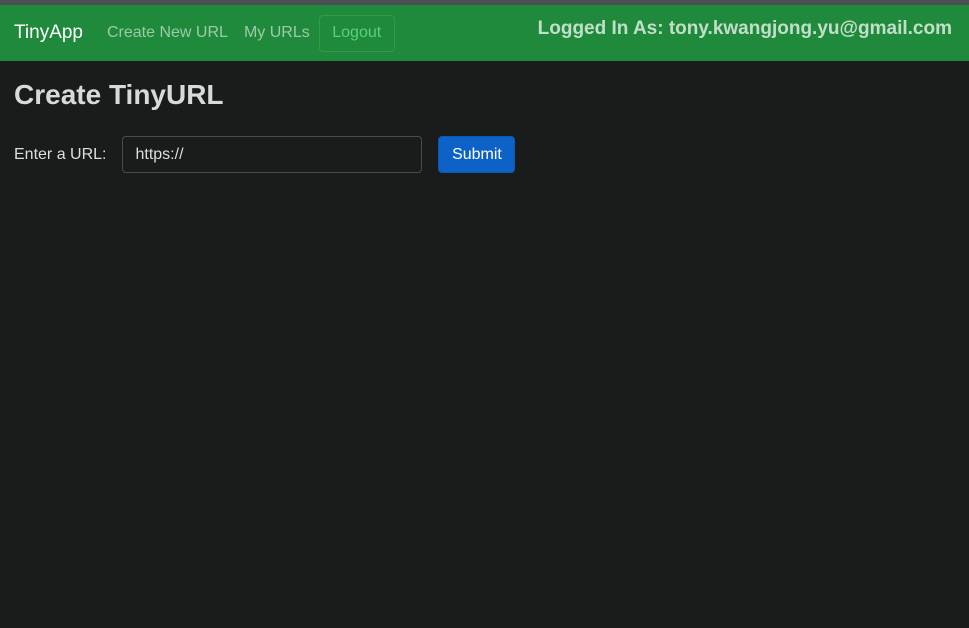 The height and width of the screenshot is (628, 969). I want to click on submit-button: Submit, so click(477, 154).